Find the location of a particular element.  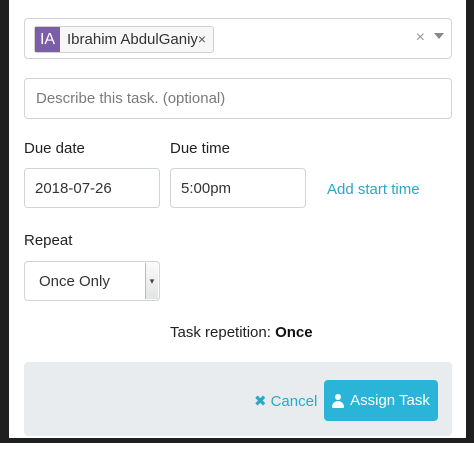

cancel-label: Cancel is located at coordinates (294, 401).